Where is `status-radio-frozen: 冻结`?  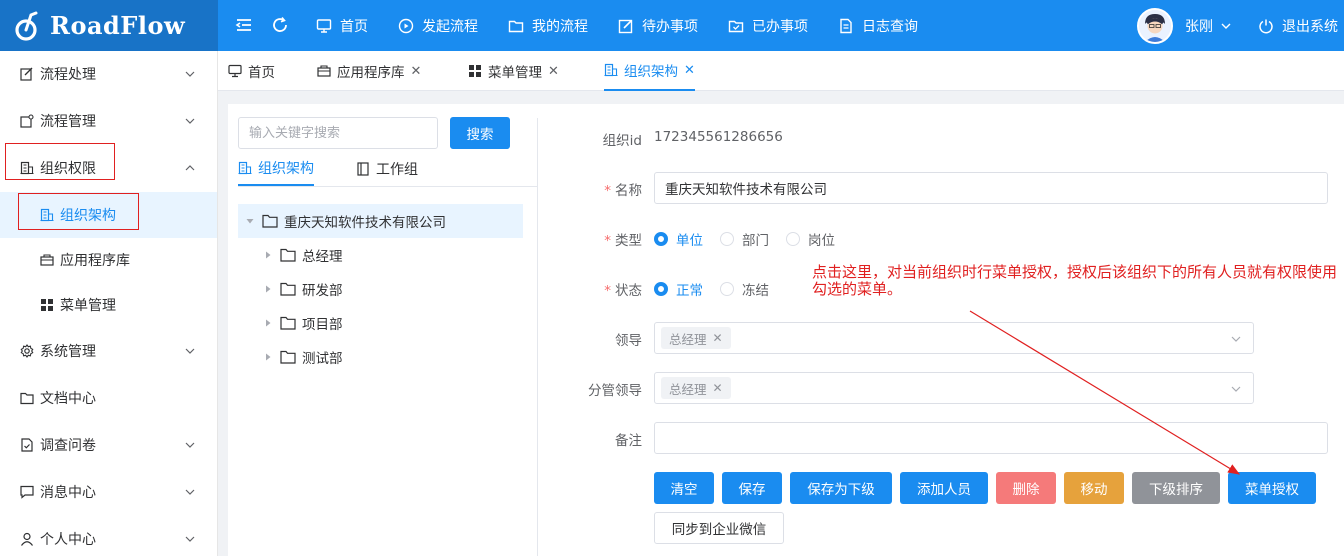 status-radio-frozen: 冻结 is located at coordinates (744, 289).